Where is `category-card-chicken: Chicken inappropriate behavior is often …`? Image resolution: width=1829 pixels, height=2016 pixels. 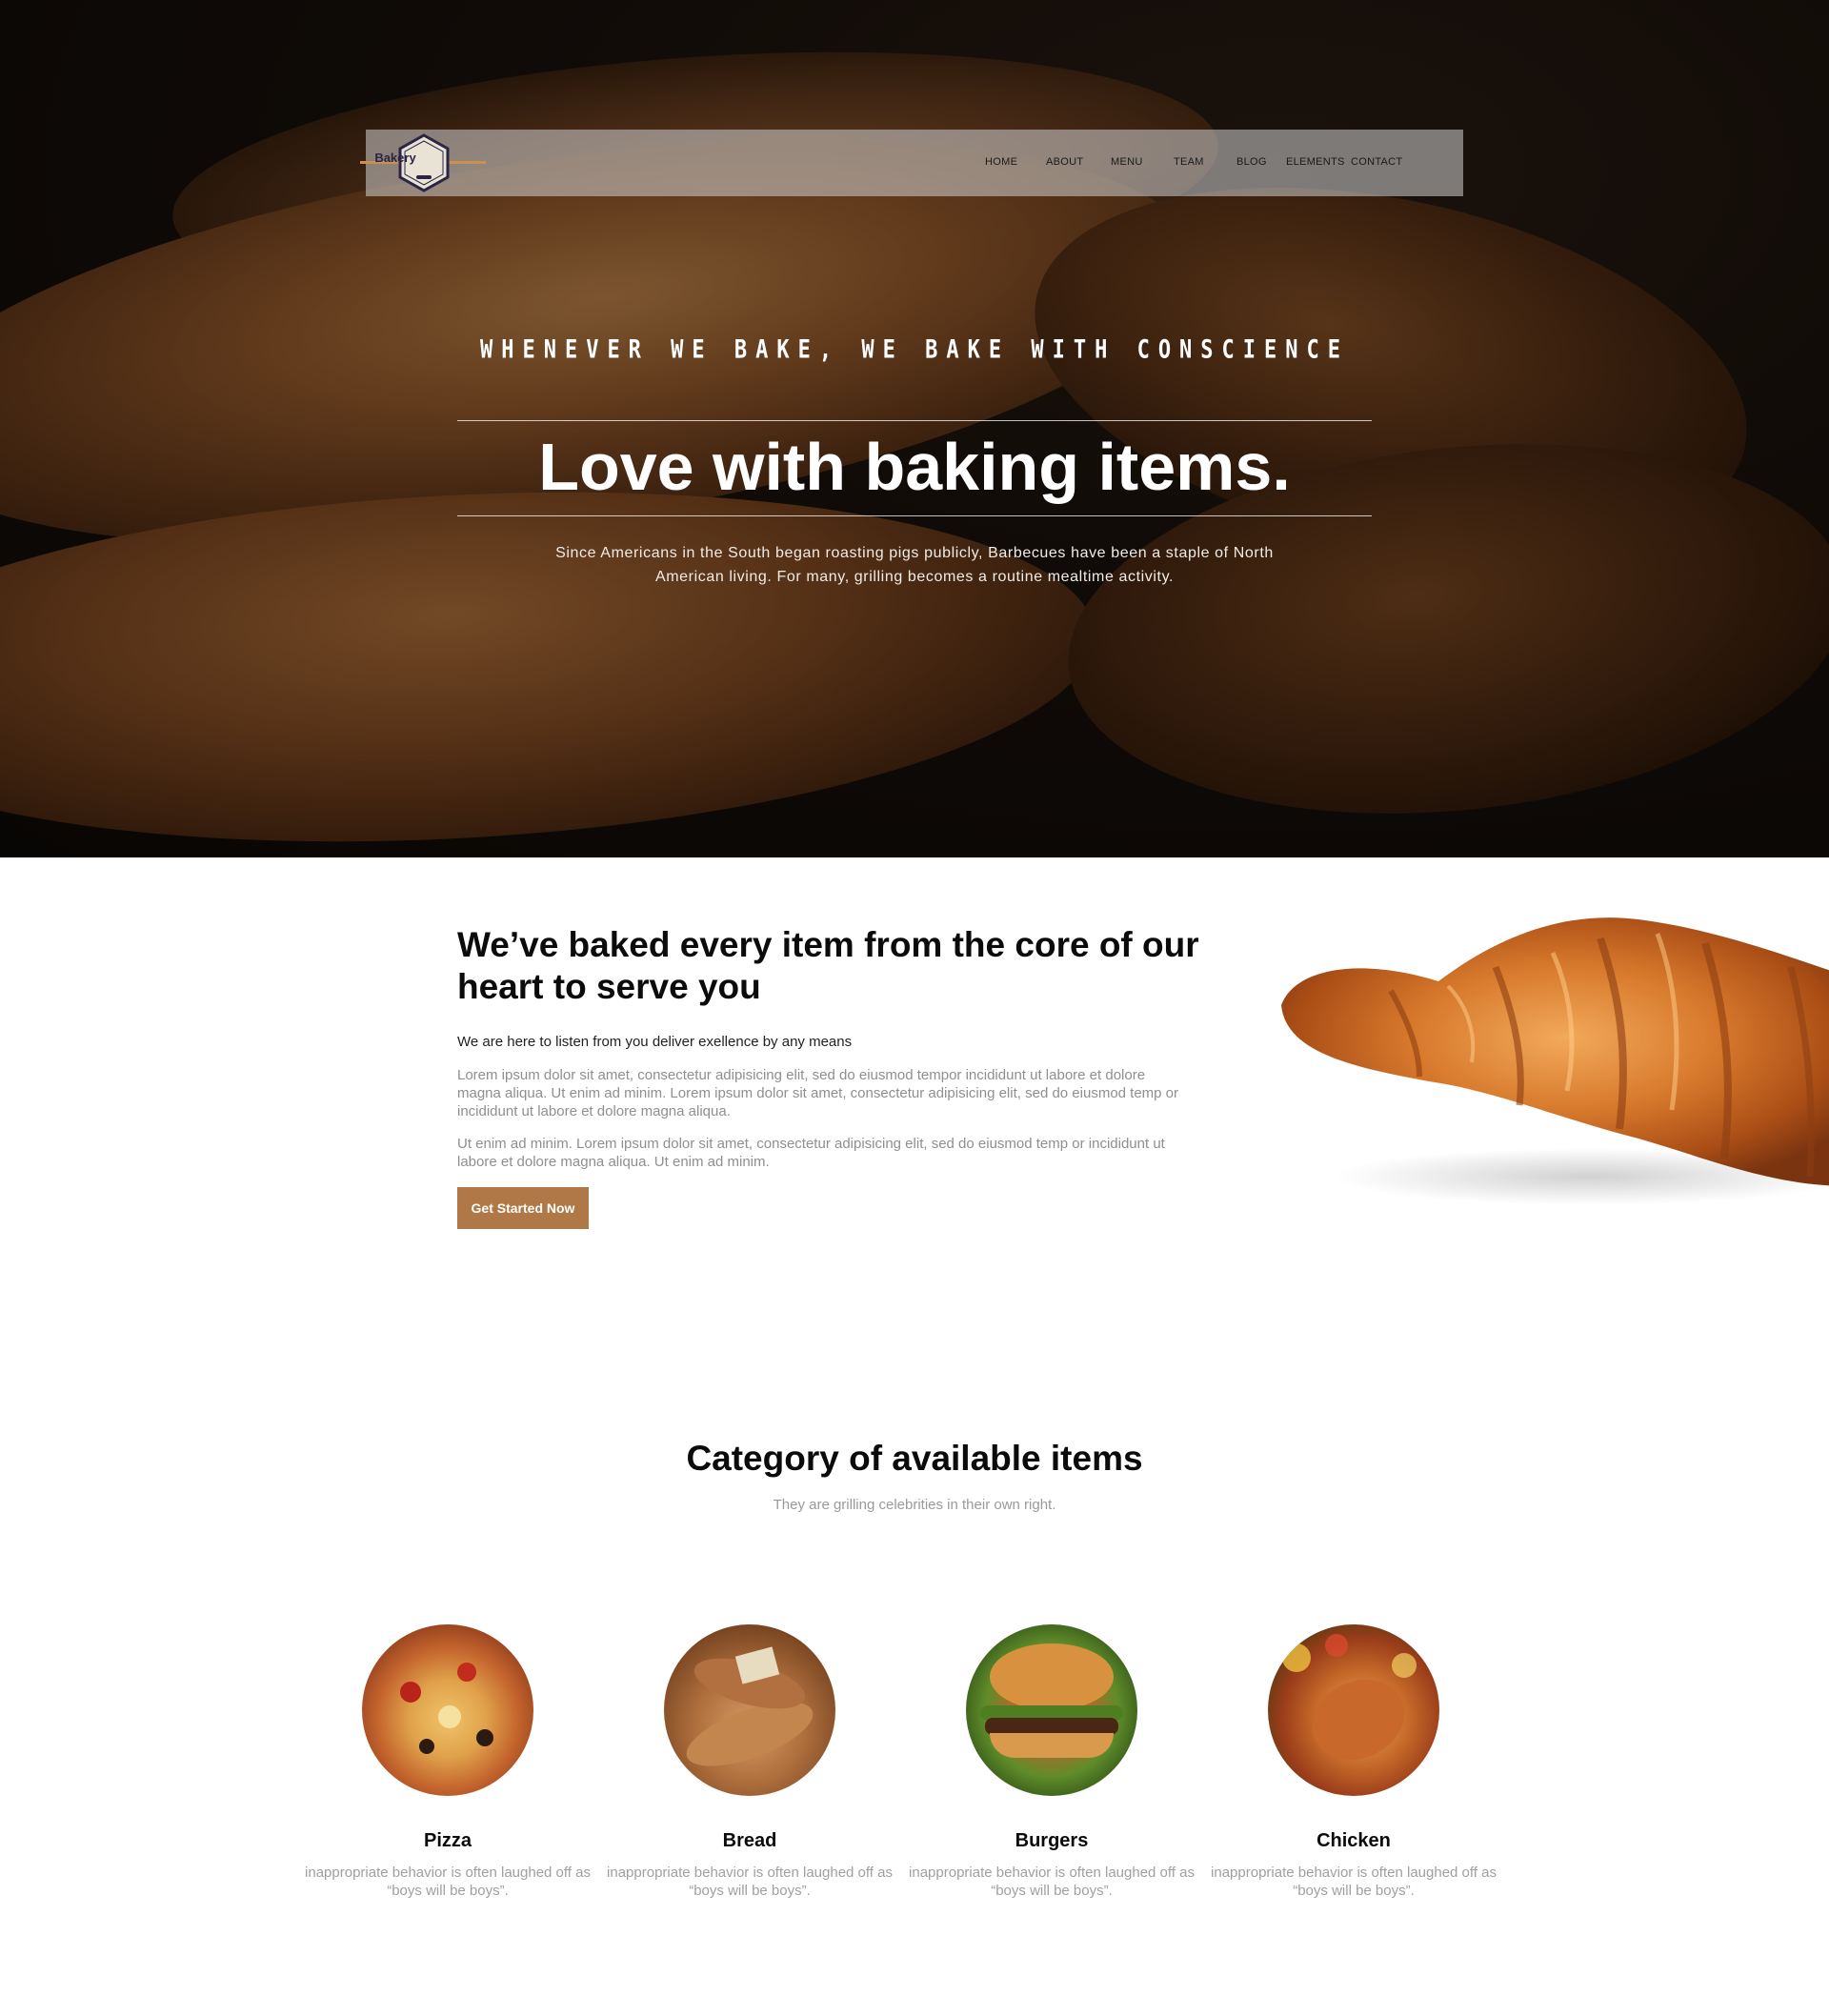 category-card-chicken: Chicken inappropriate behavior is often … is located at coordinates (1354, 1762).